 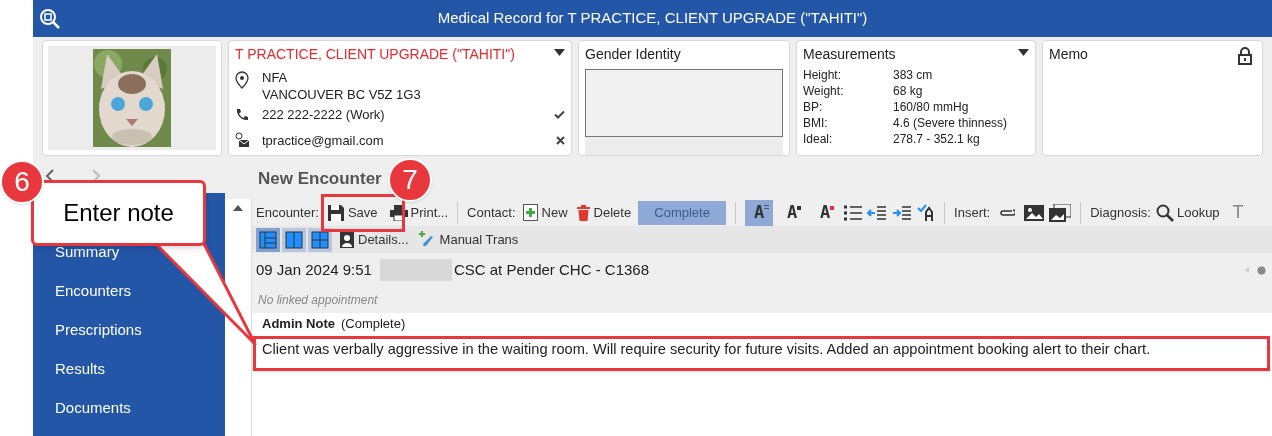 I want to click on lookup-button: Lookup, so click(x=1187, y=212).